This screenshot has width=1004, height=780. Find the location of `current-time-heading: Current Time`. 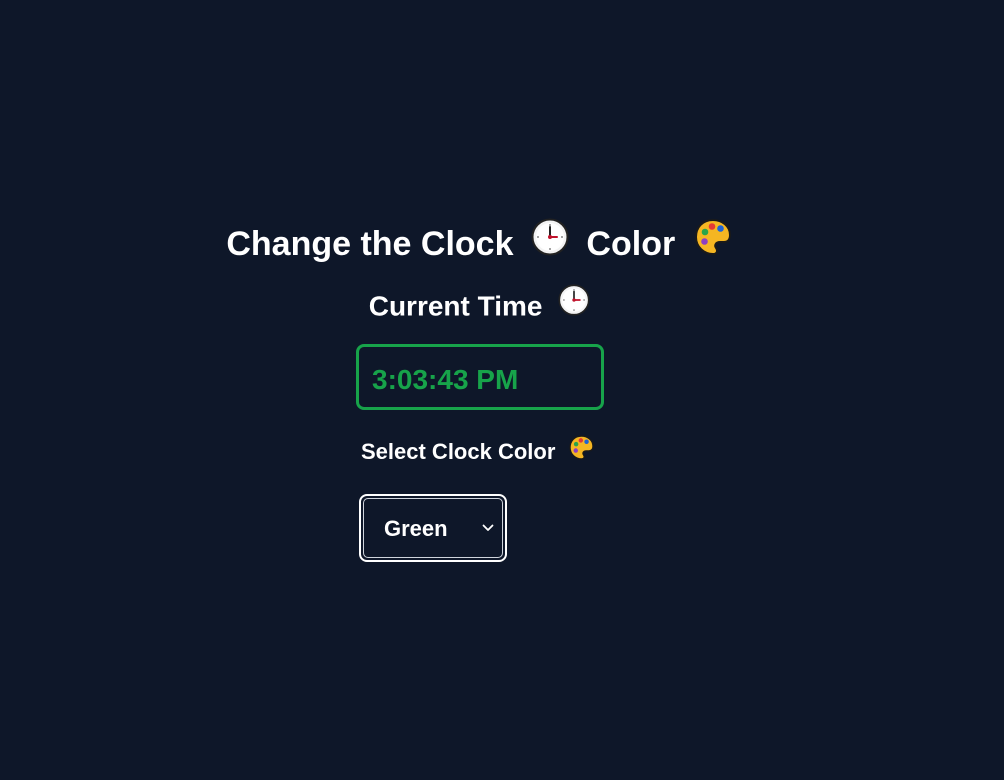

current-time-heading: Current Time is located at coordinates (479, 306).